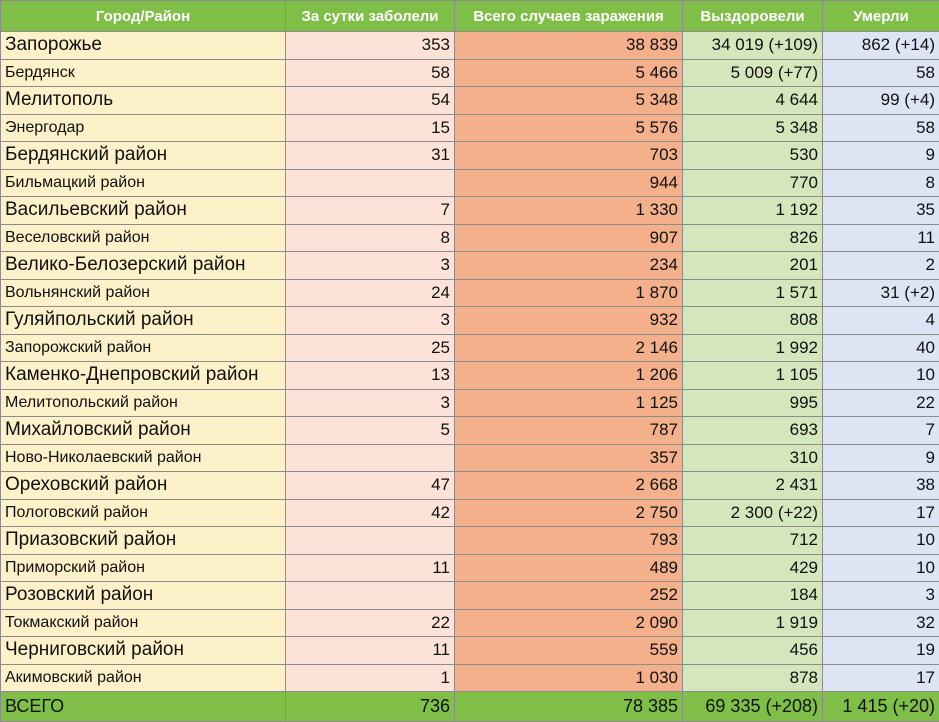 This screenshot has width=939, height=722. I want to click on cell-city: Ново-Николаевский район, so click(143, 458).